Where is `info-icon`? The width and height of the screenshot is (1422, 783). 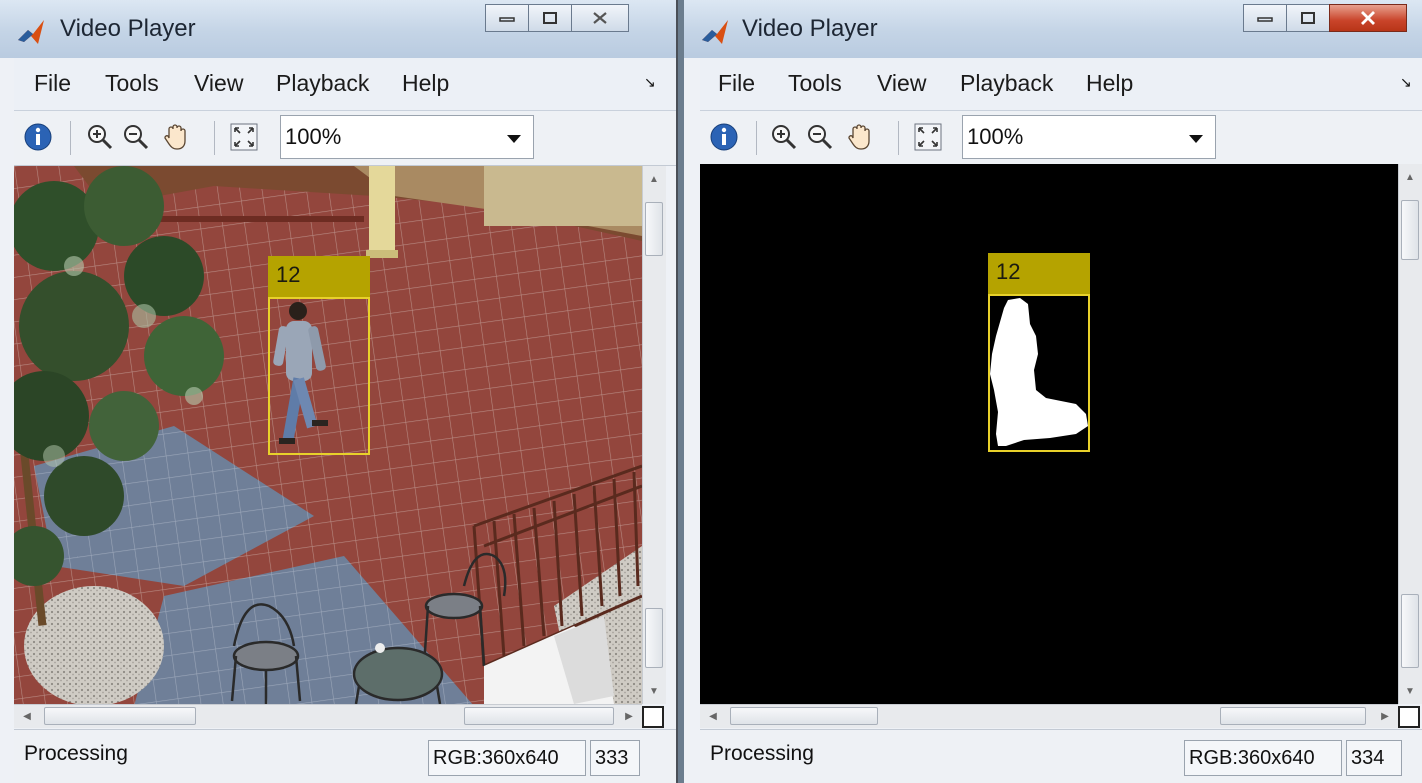 info-icon is located at coordinates (38, 137).